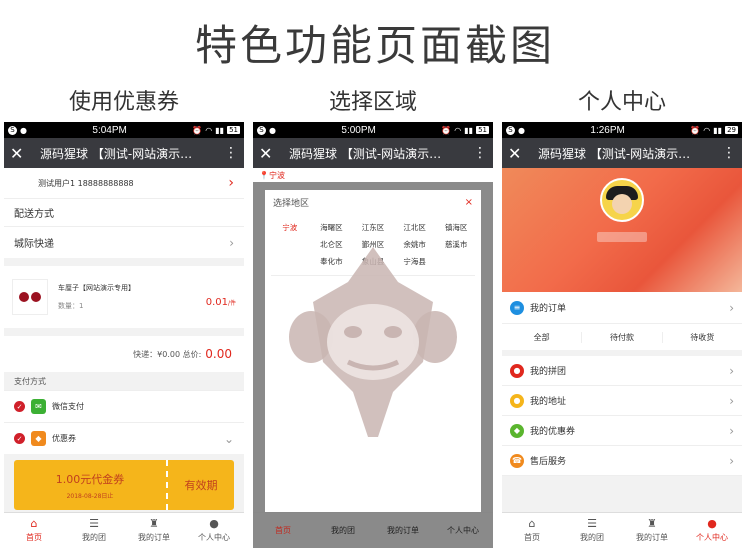 This screenshot has height=548, width=750. What do you see at coordinates (332, 227) in the screenshot?
I see `region-option: 海曙区` at bounding box center [332, 227].